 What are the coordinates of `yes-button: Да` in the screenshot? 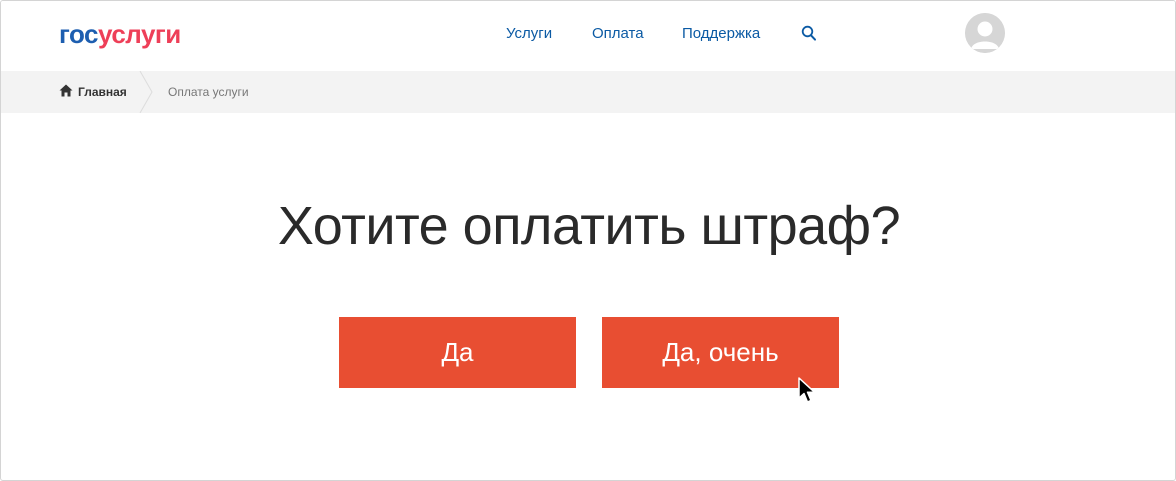 It's located at (457, 352).